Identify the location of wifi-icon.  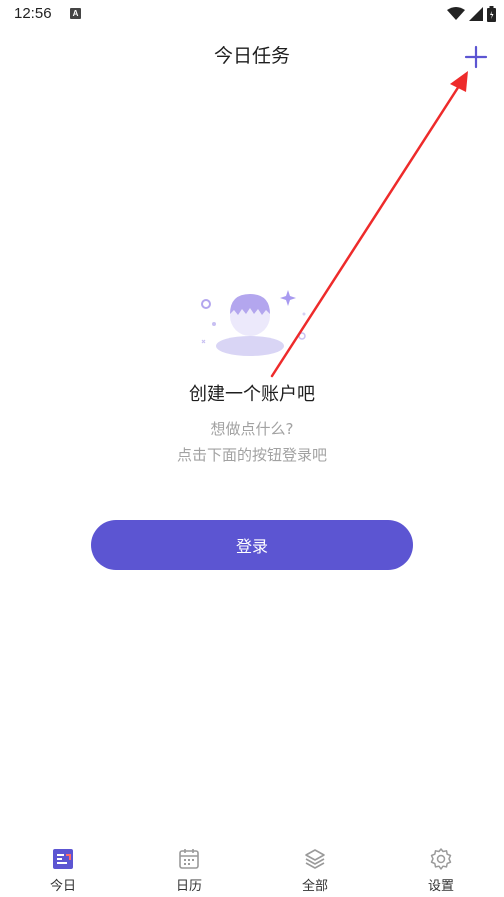
(456, 13).